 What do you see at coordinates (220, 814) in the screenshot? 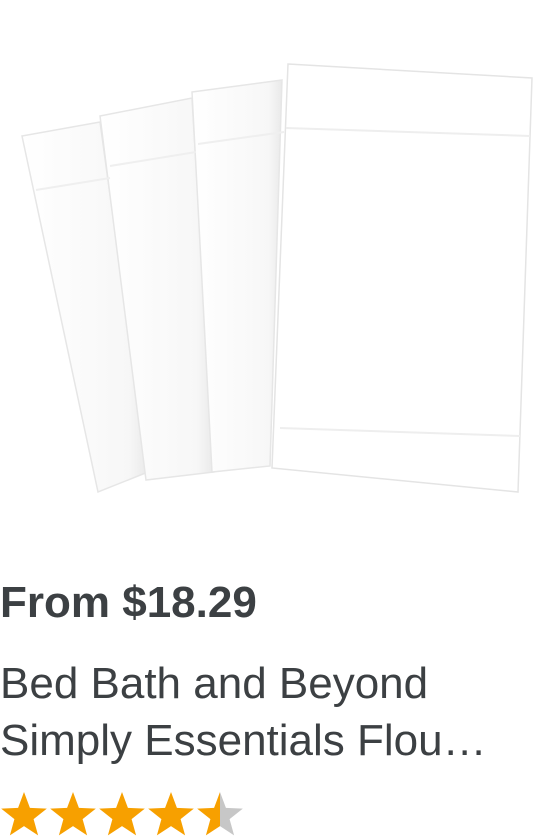
I see `star-half-icon` at bounding box center [220, 814].